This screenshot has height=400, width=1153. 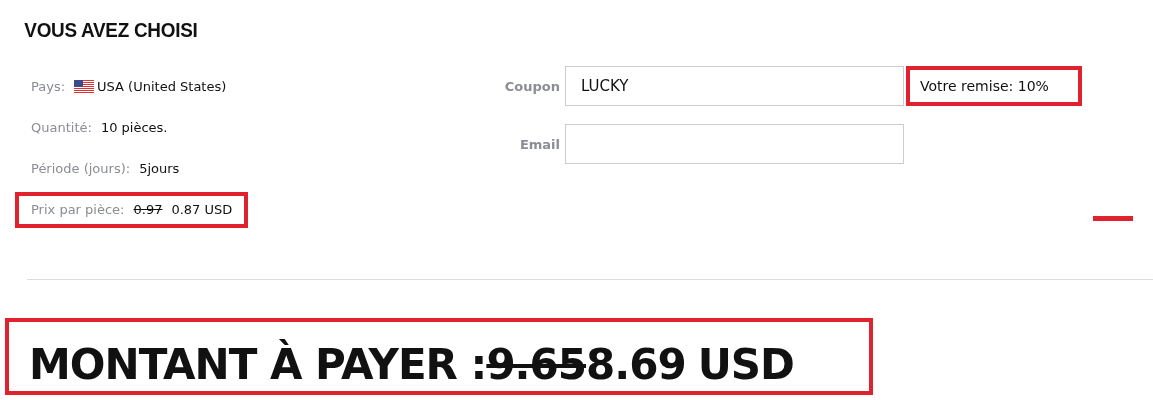 I want to click on field-label: Période (jours):, so click(x=81, y=168).